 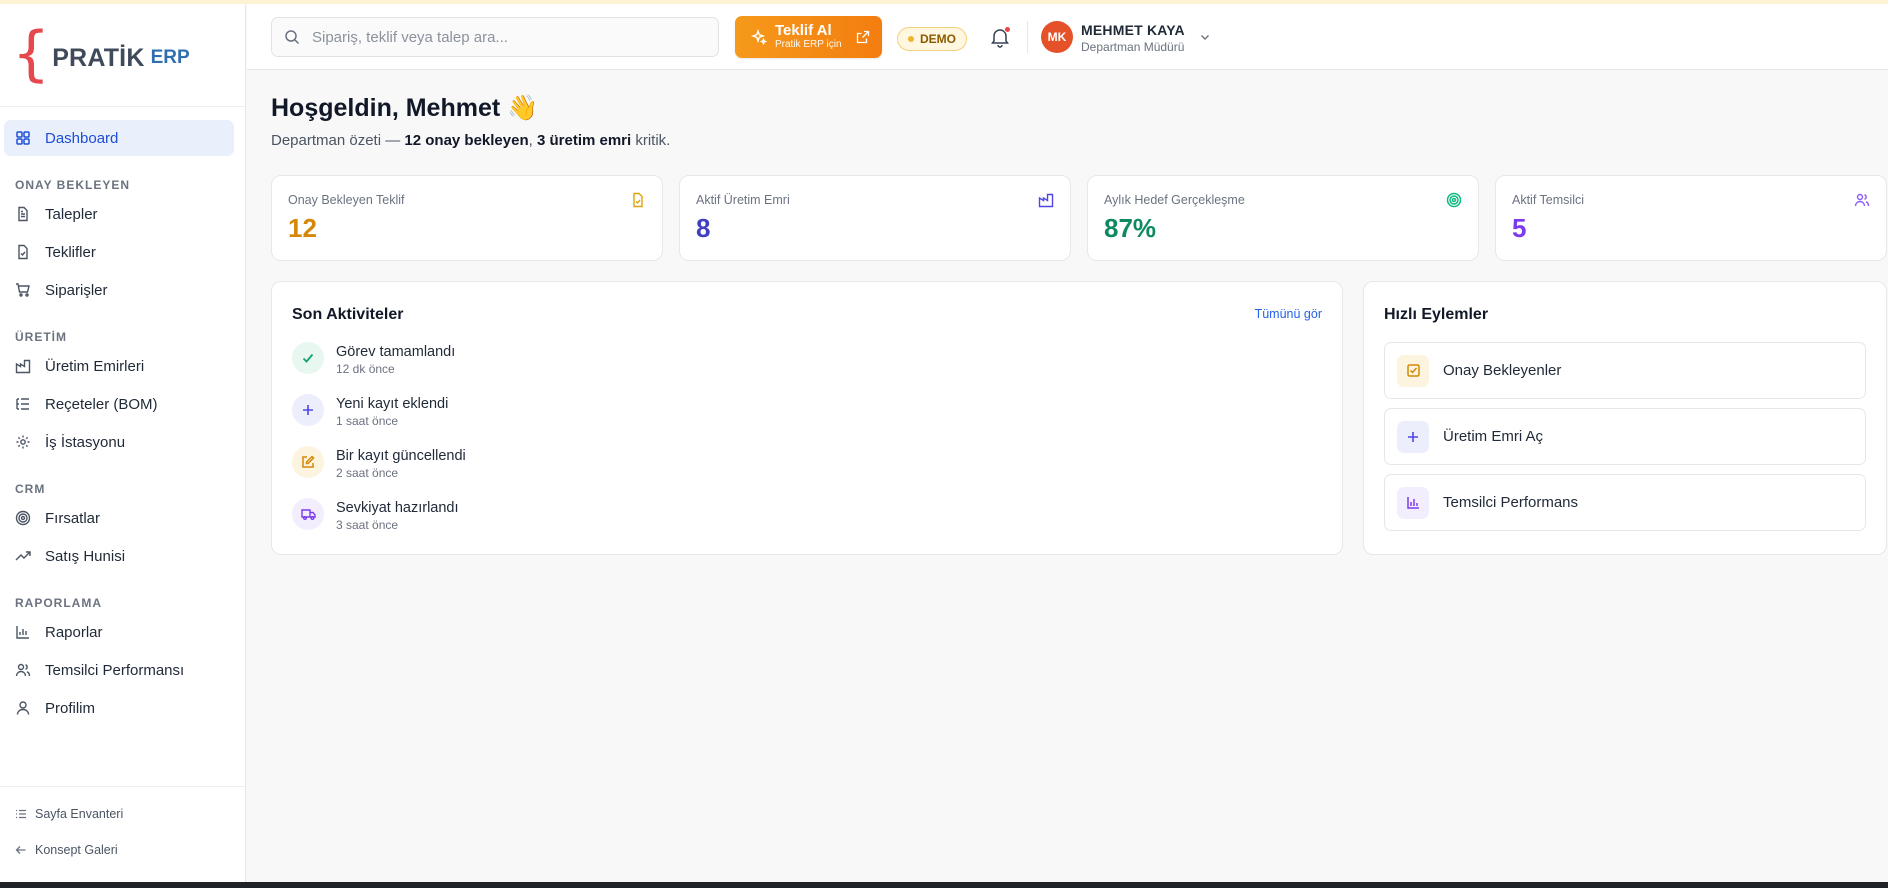 I want to click on sidebar-item-temsilci-performansi: Temsilci Performansı, so click(x=119, y=670).